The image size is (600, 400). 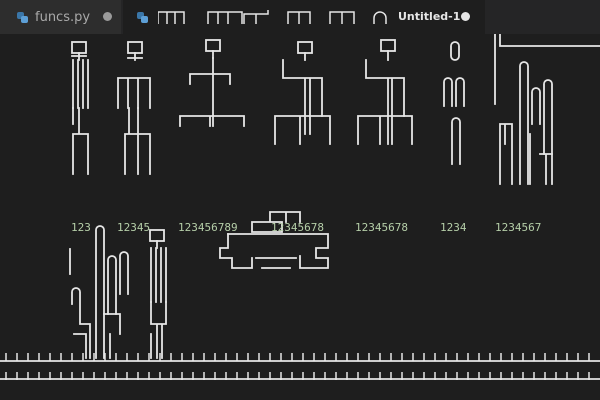 I want to click on number-label: 123456789, so click(x=208, y=227).